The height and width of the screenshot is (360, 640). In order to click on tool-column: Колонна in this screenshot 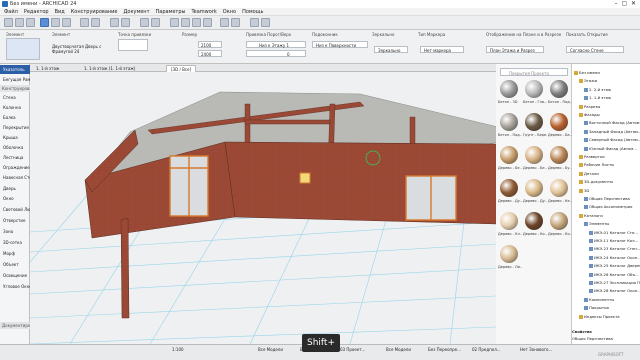, I will do `click(15, 107)`.